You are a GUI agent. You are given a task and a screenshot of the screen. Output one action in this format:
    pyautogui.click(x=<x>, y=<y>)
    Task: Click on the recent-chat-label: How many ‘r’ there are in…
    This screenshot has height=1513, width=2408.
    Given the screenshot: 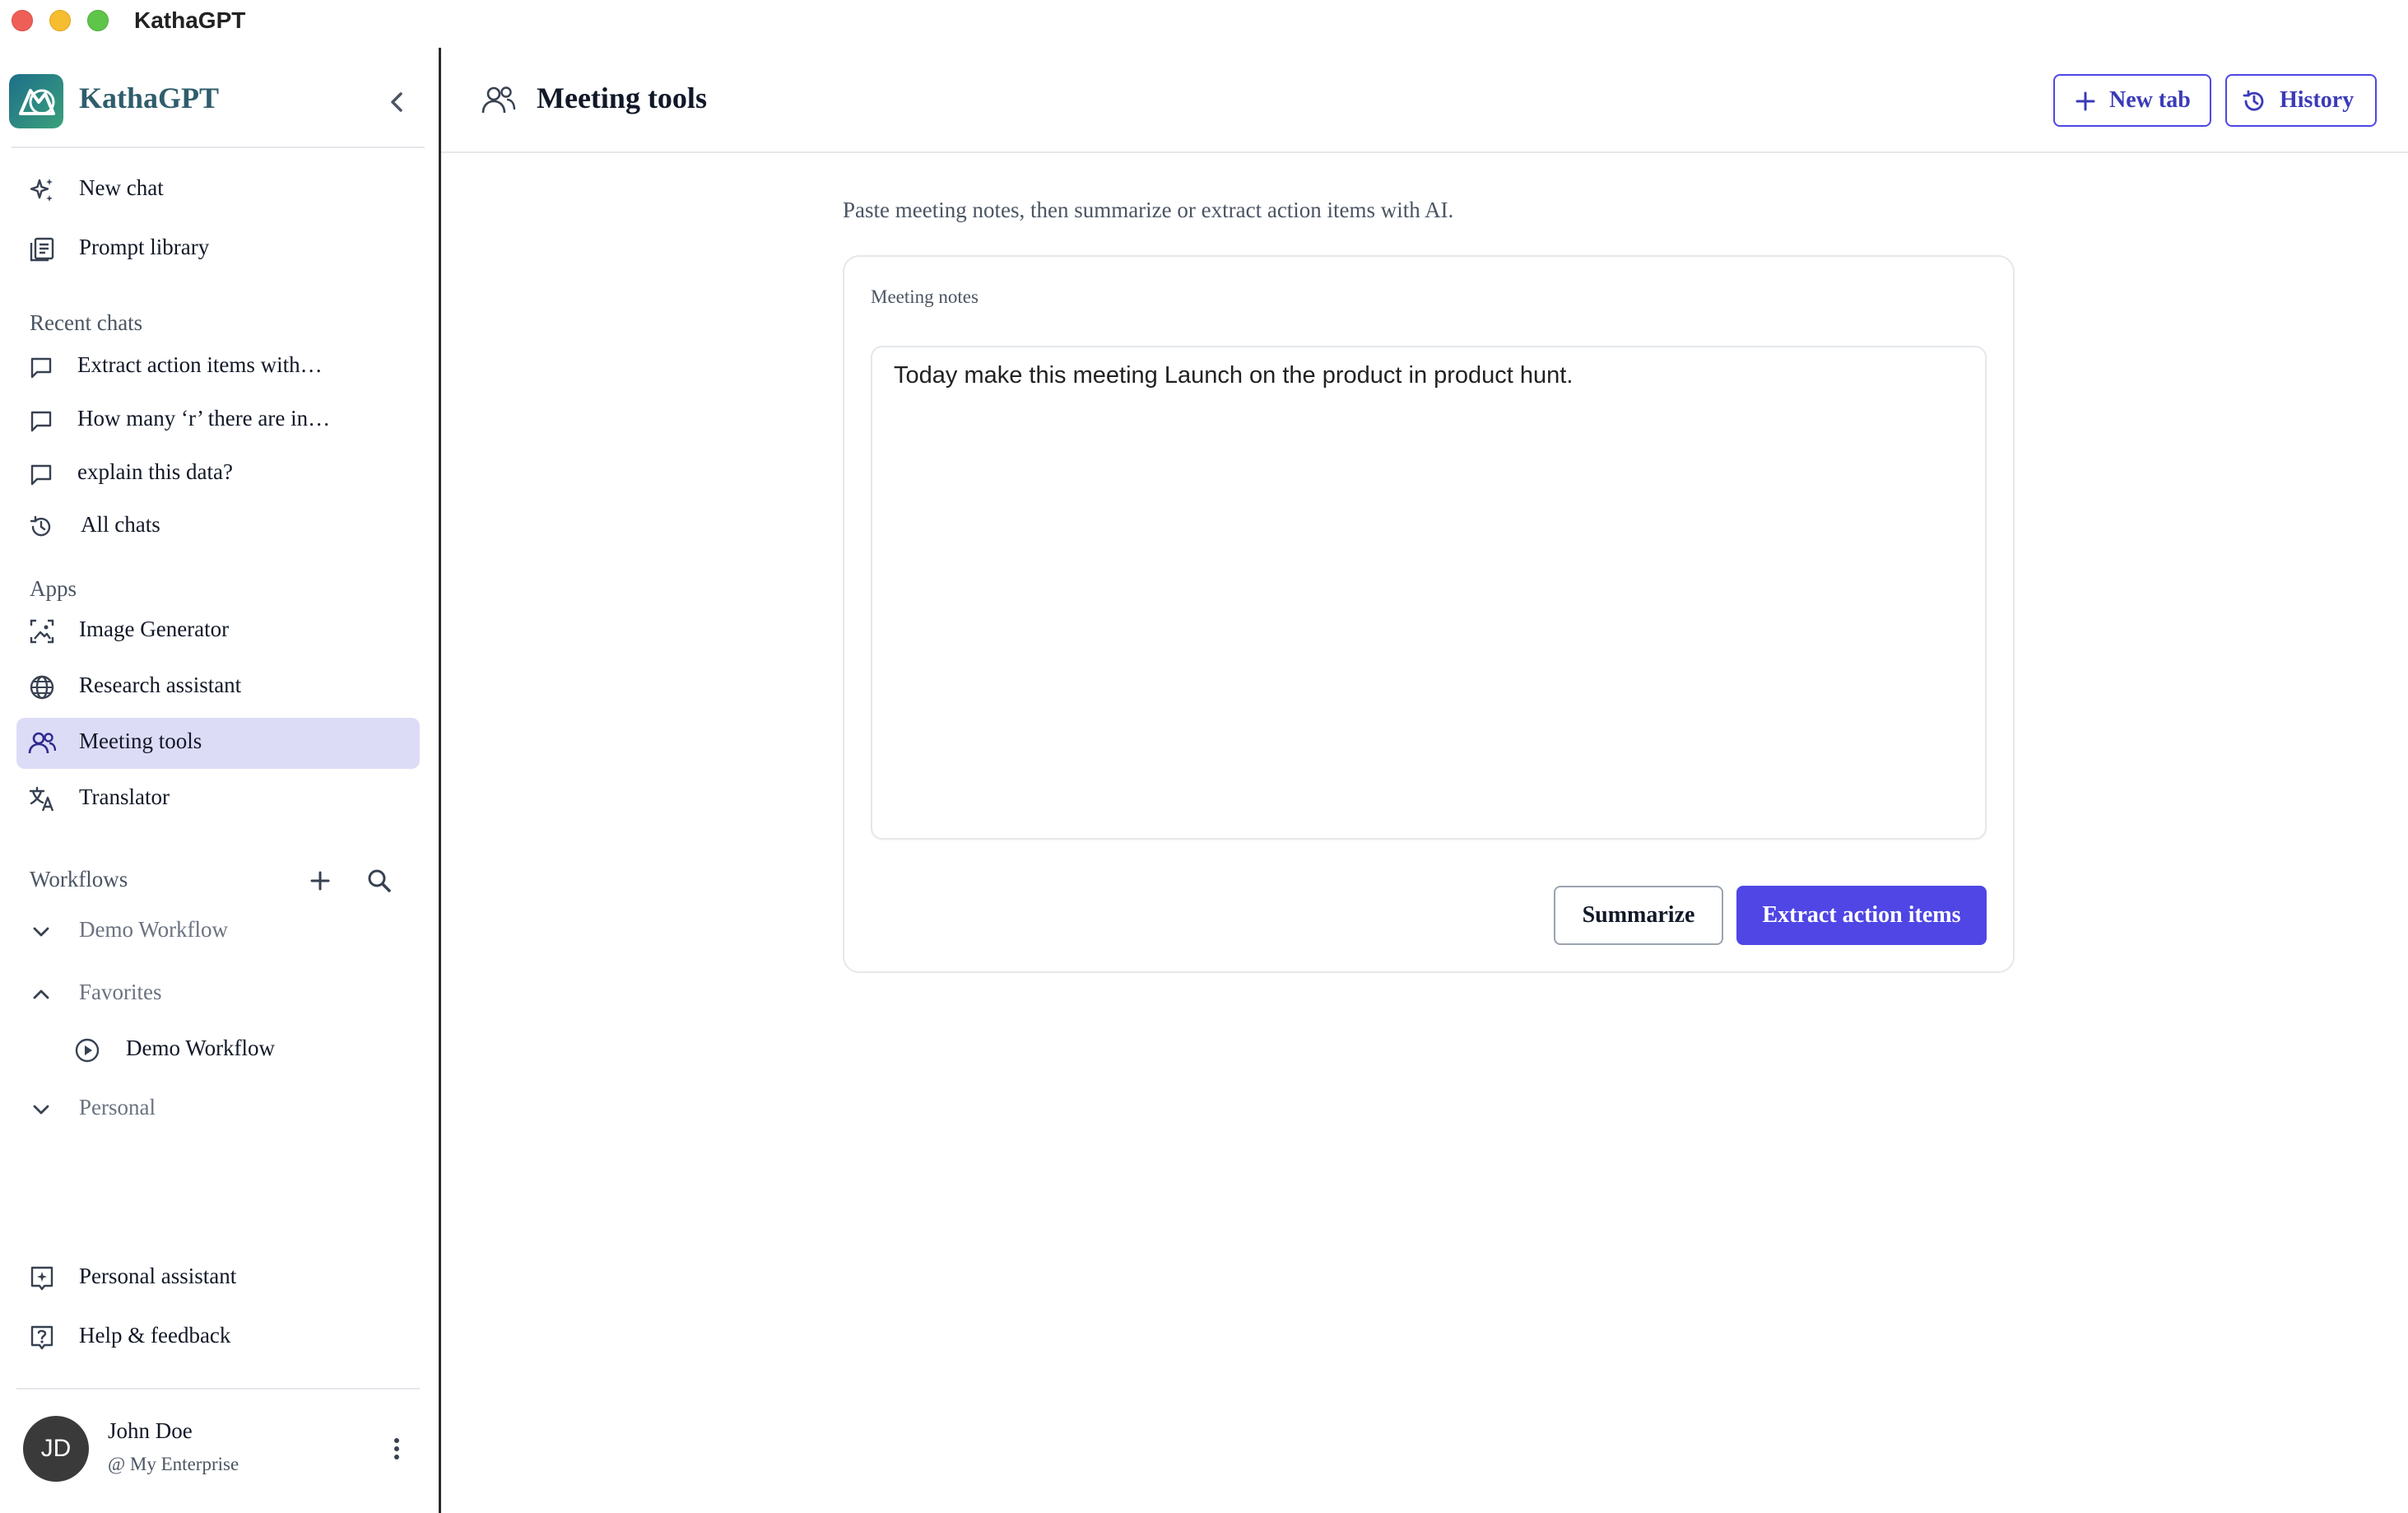 What is the action you would take?
    pyautogui.click(x=204, y=418)
    